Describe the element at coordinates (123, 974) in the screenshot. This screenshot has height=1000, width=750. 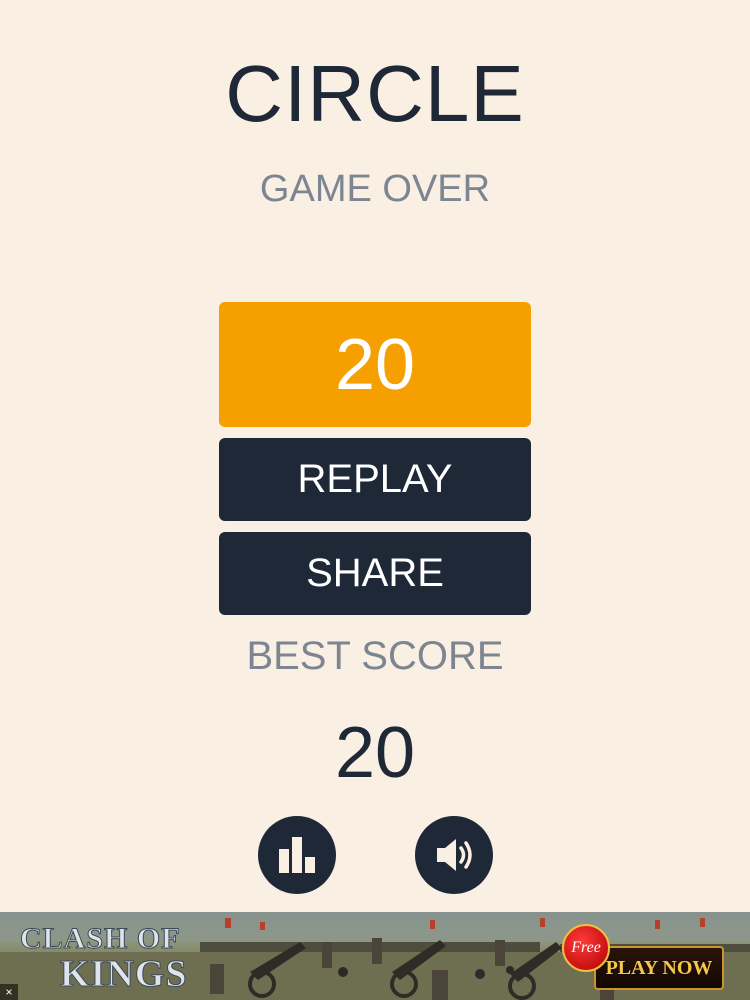
I see `ad-logo-line2: KINGS` at that location.